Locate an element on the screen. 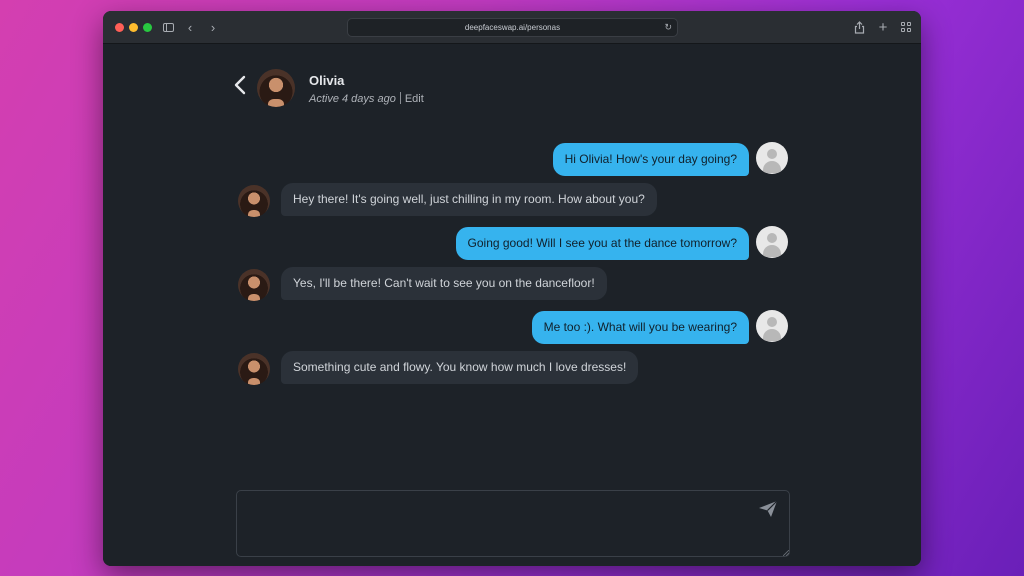 This screenshot has width=1024, height=576. persona-avatar is located at coordinates (276, 88).